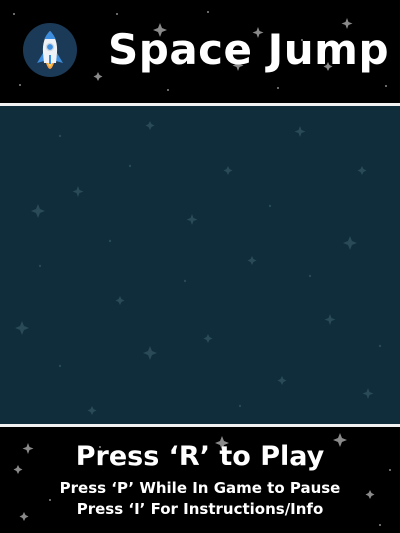  Describe the element at coordinates (200, 509) in the screenshot. I see `info-hint: Press ‘I’ For Instructions/Info` at that location.